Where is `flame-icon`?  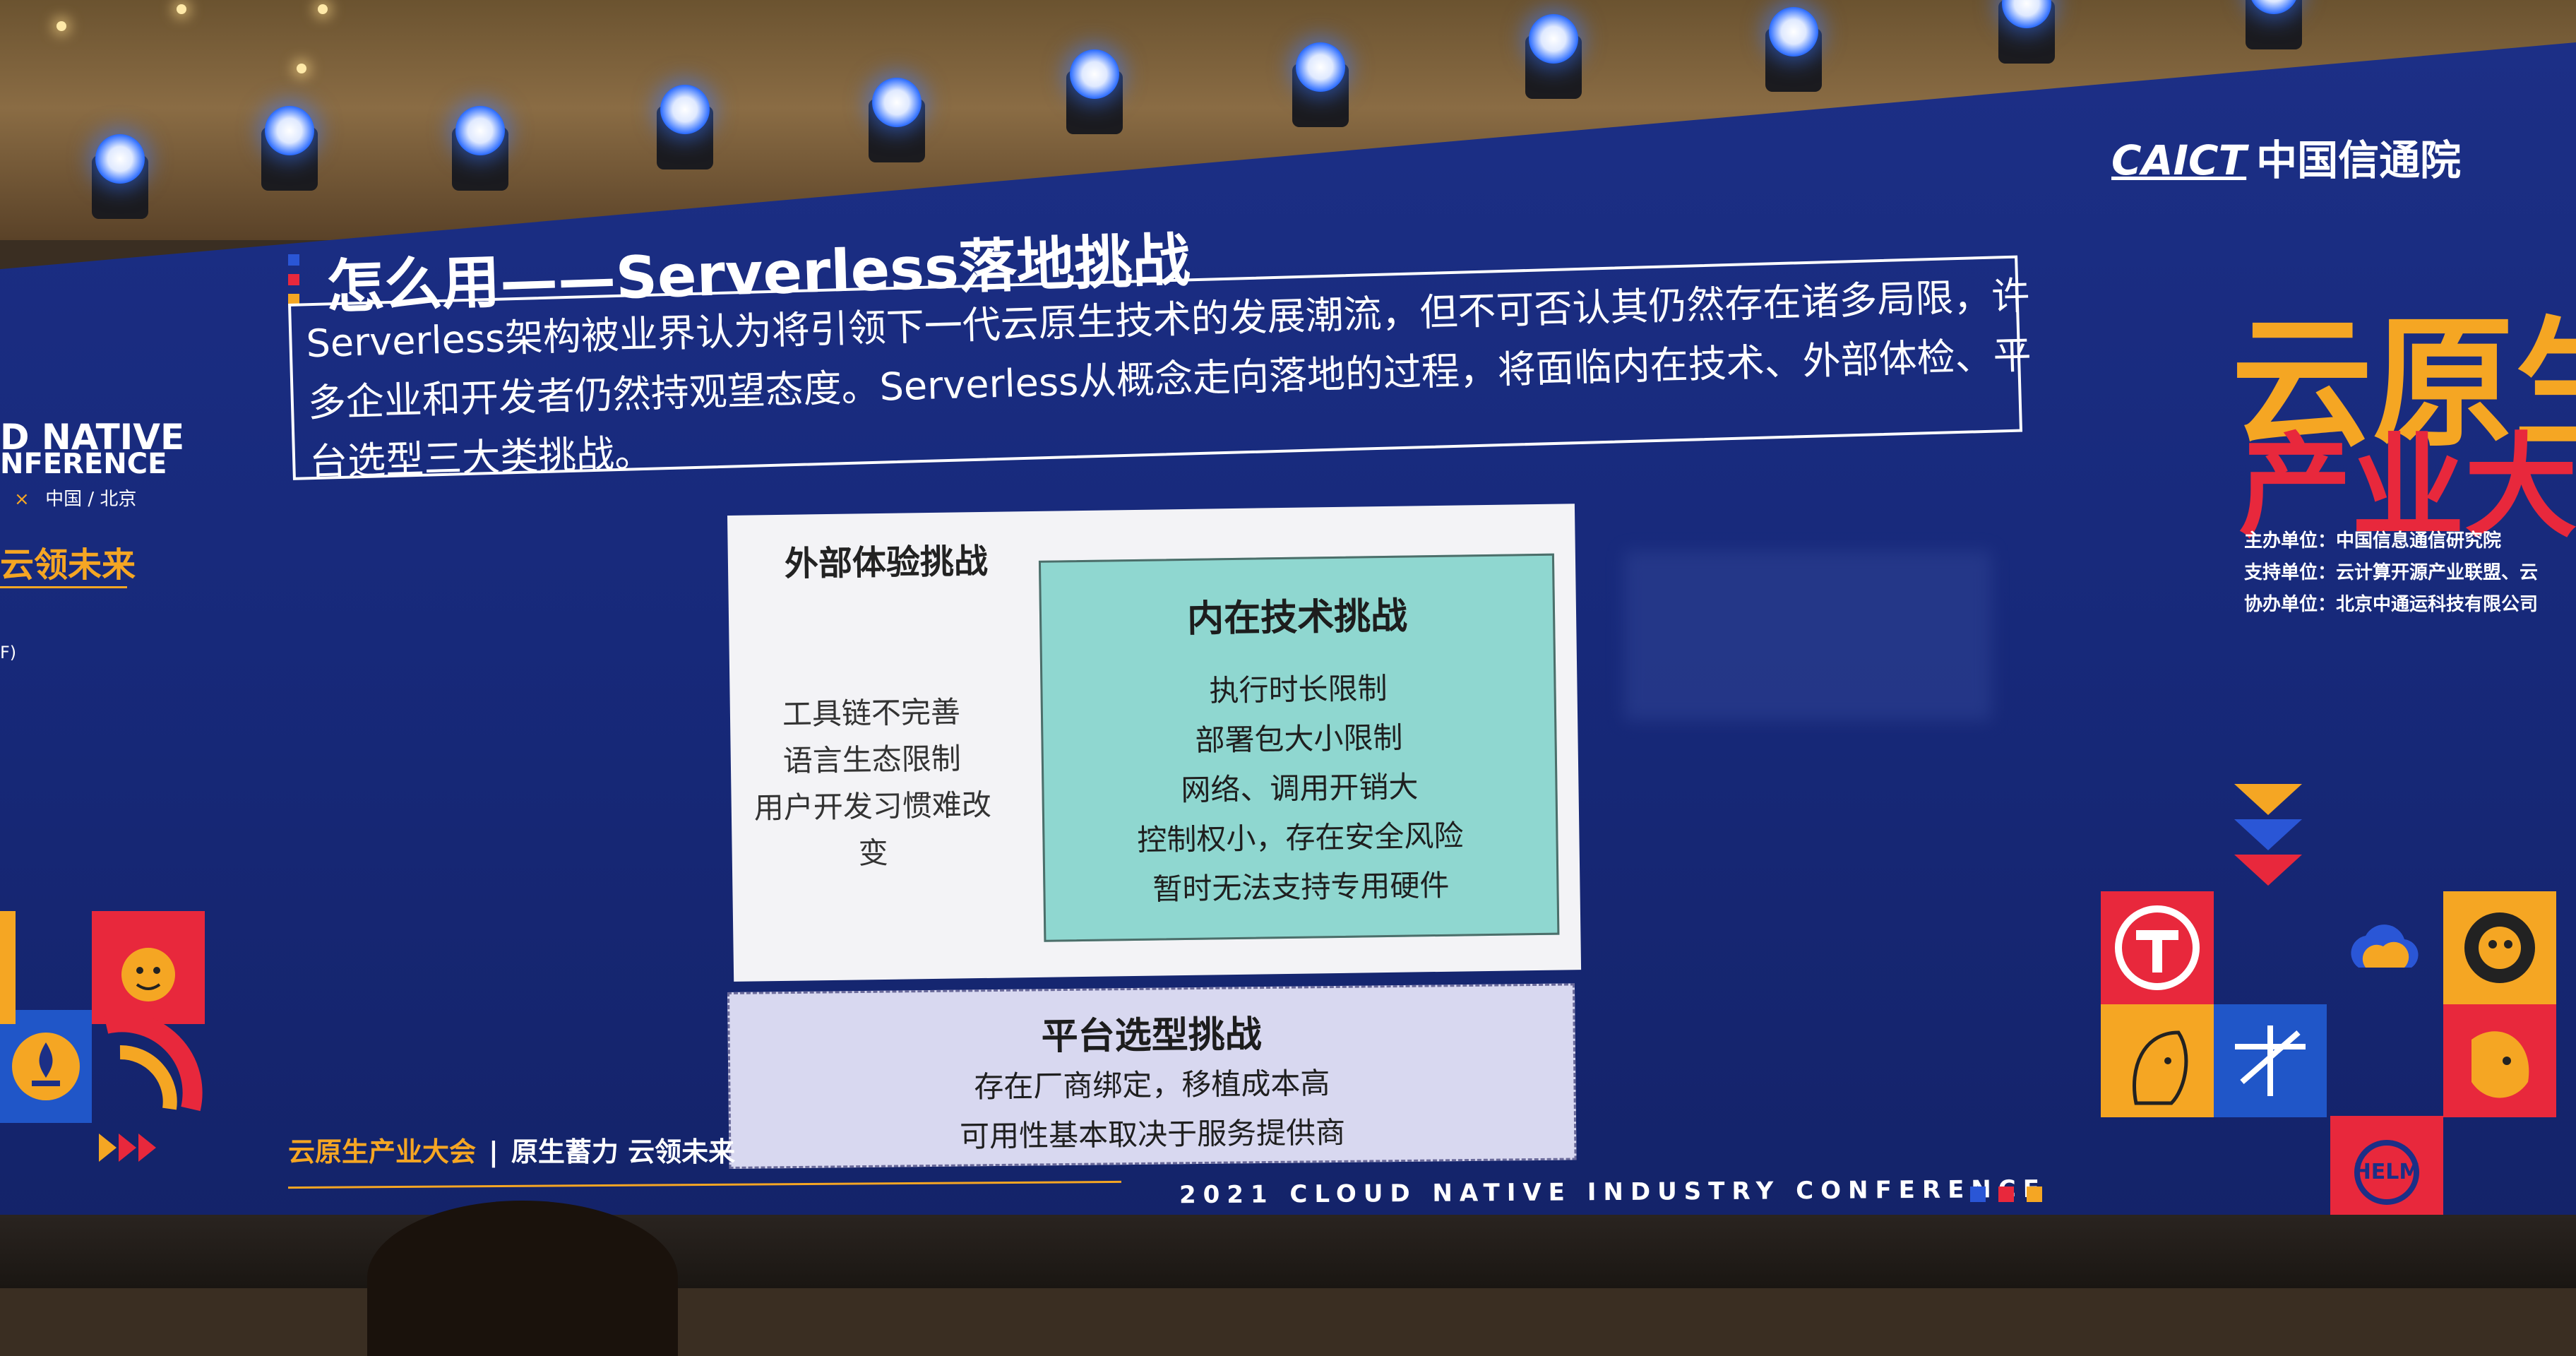
flame-icon is located at coordinates (46, 1066).